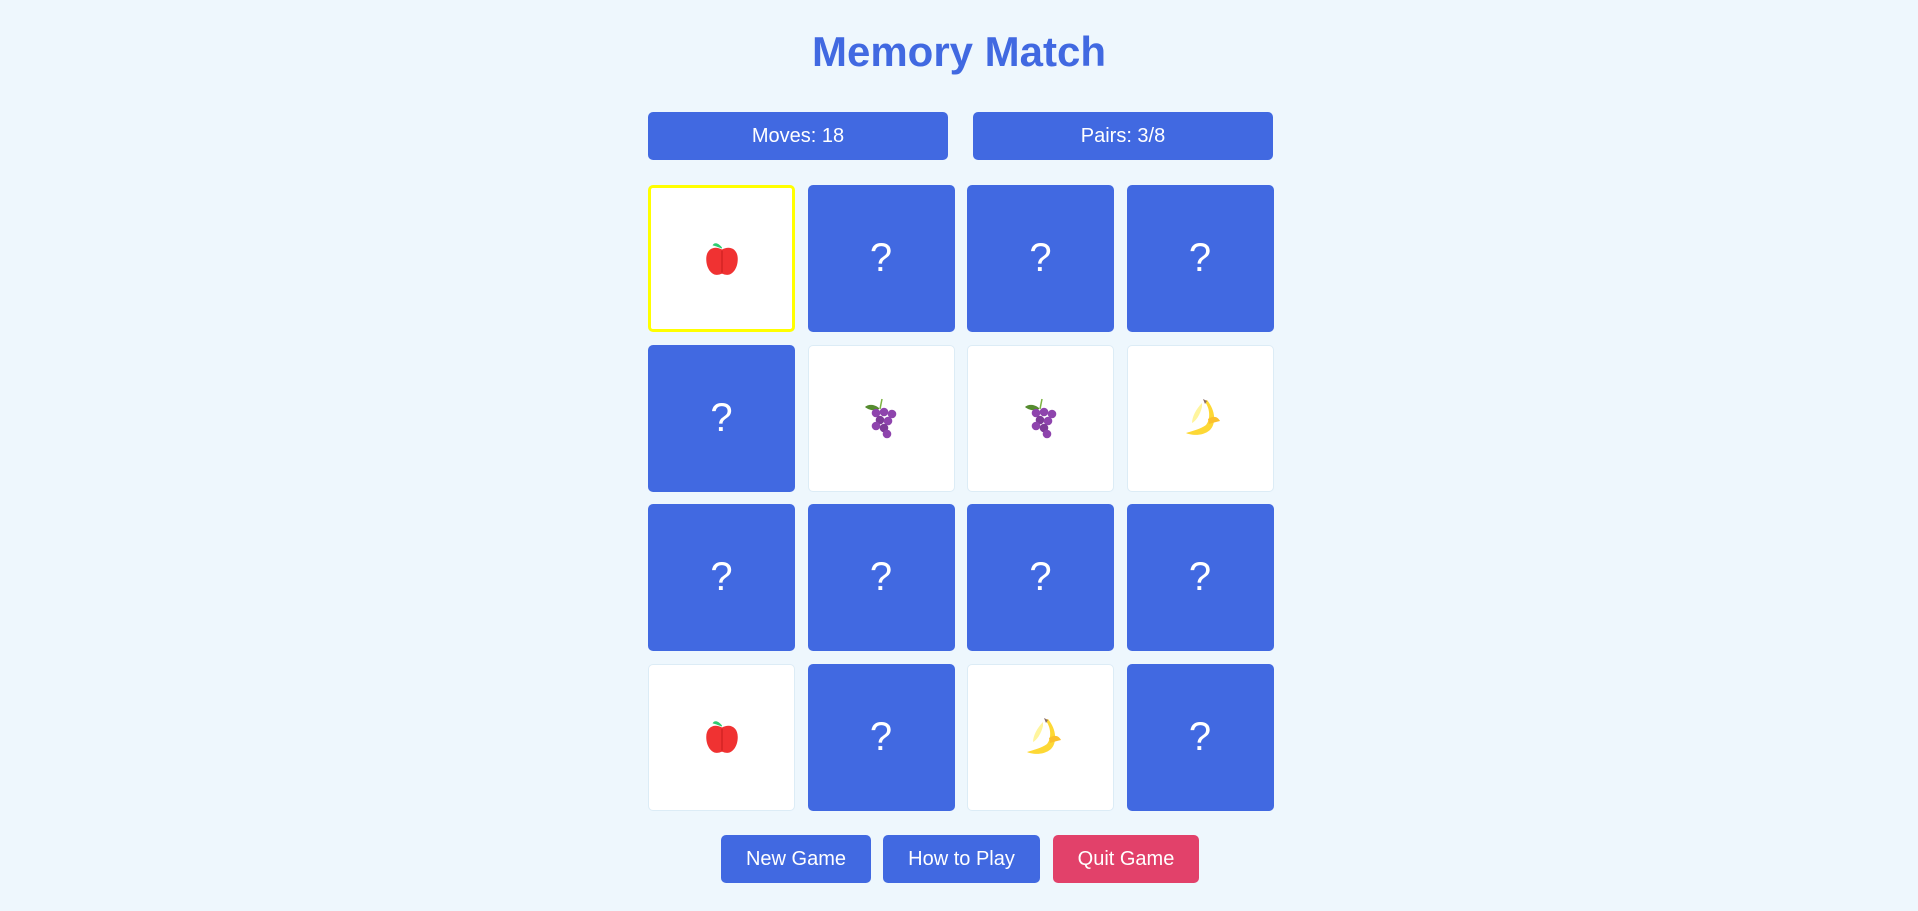 This screenshot has width=1918, height=911. I want to click on card-4: ?, so click(1200, 258).